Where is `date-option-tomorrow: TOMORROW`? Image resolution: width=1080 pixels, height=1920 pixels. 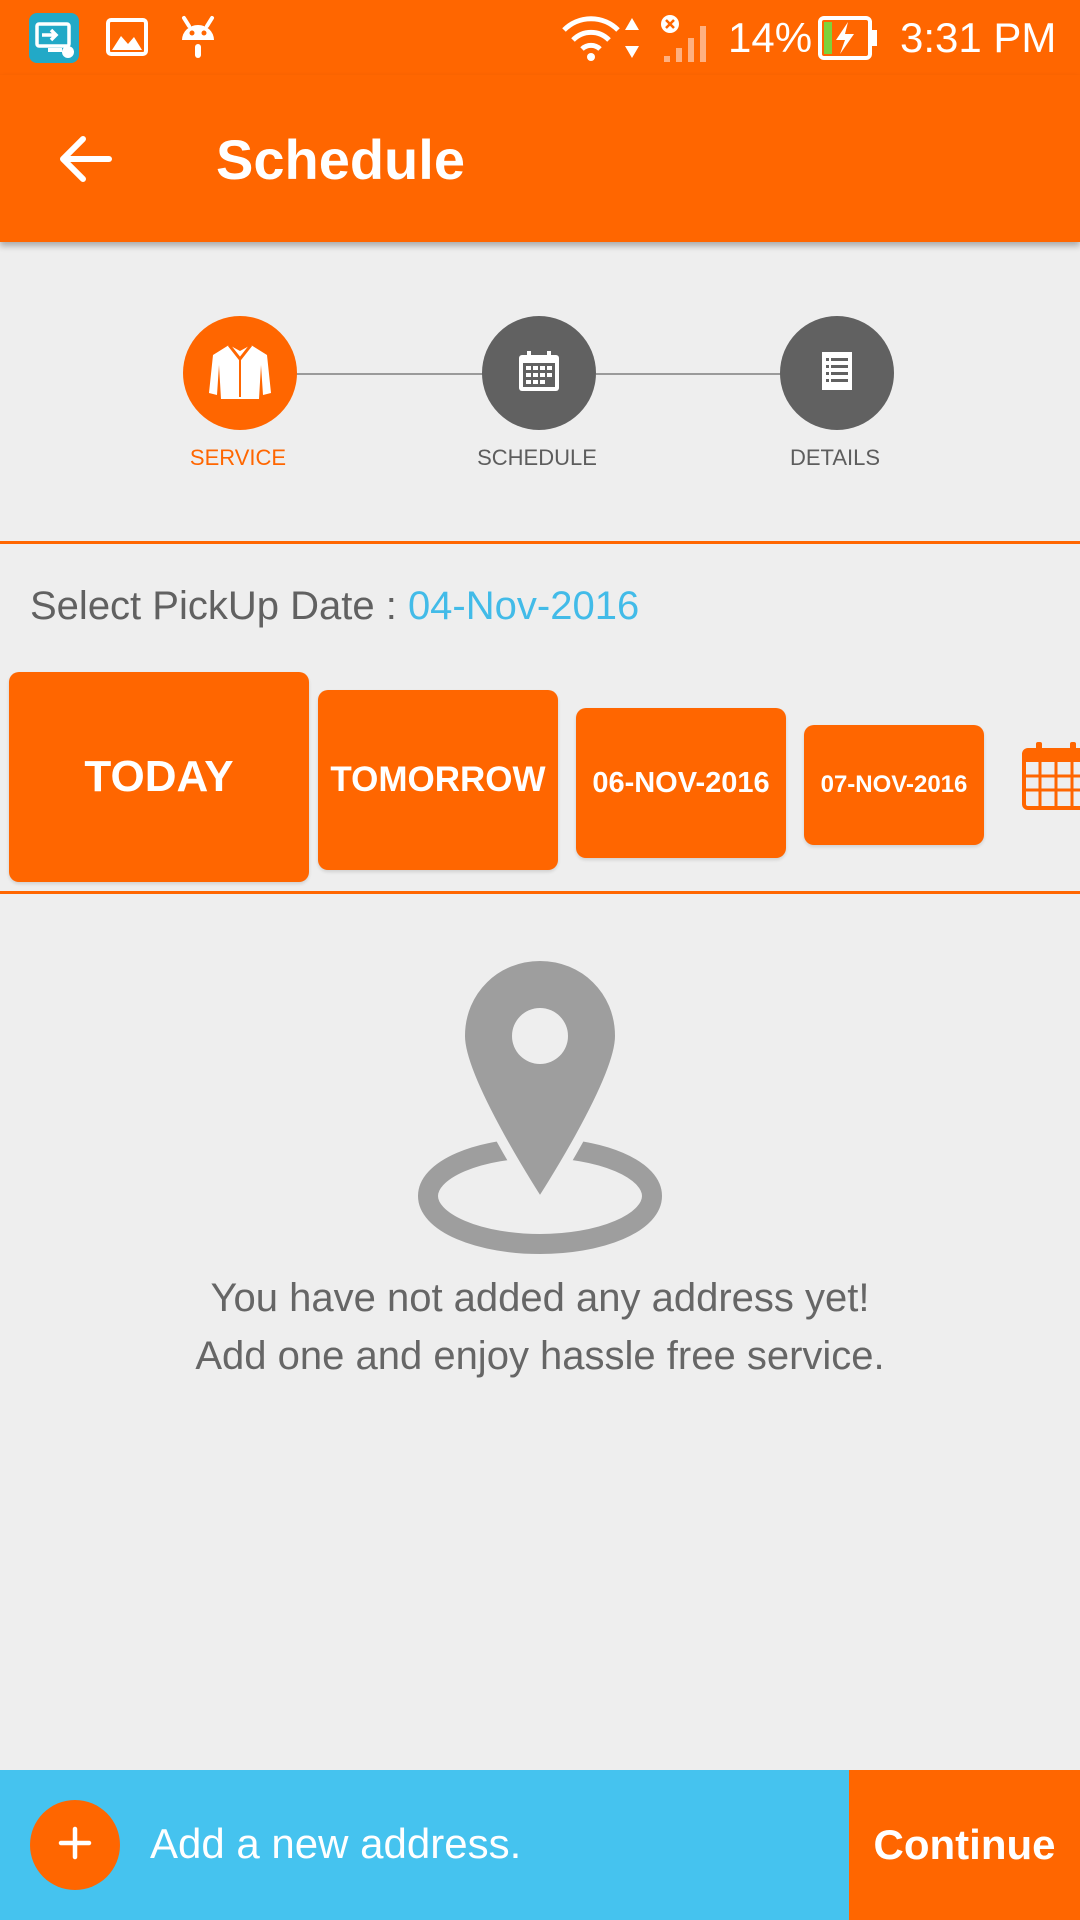 date-option-tomorrow: TOMORROW is located at coordinates (438, 780).